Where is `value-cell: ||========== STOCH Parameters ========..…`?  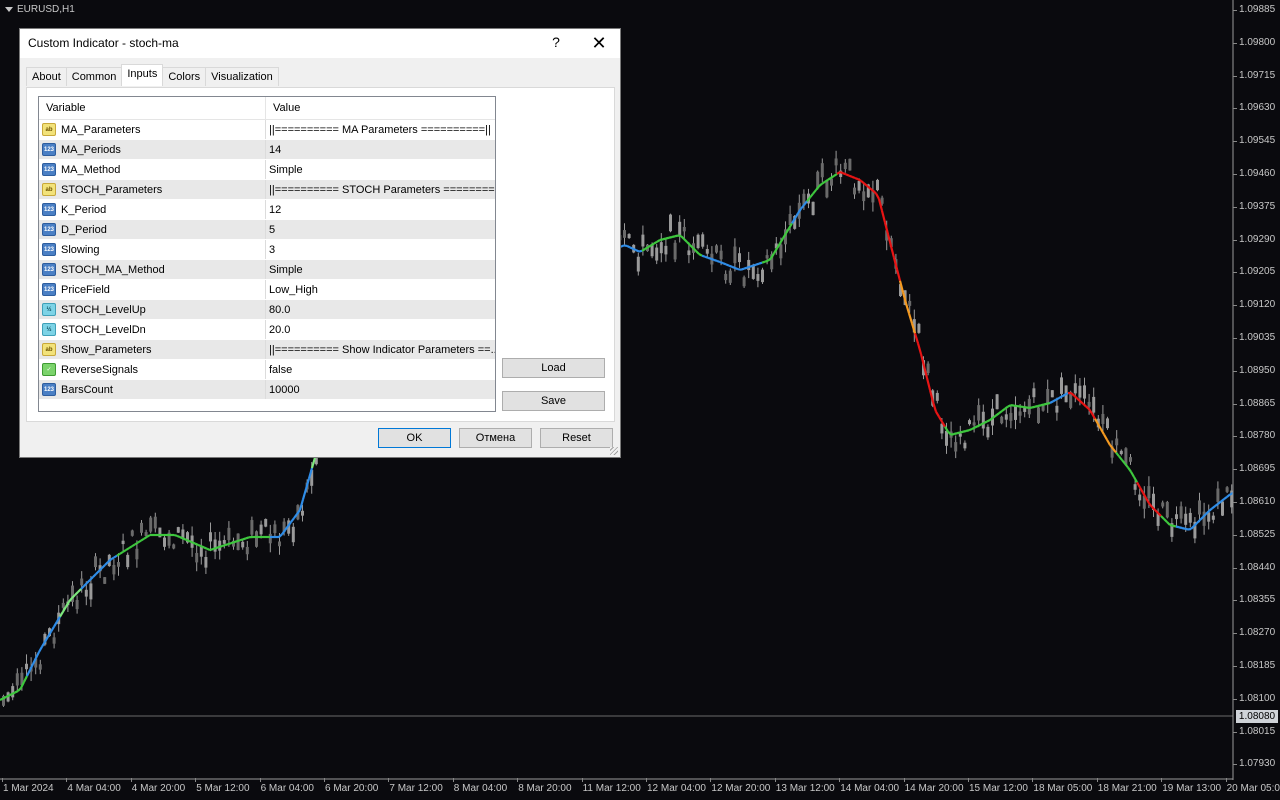 value-cell: ||========== STOCH Parameters ========..… is located at coordinates (380, 189).